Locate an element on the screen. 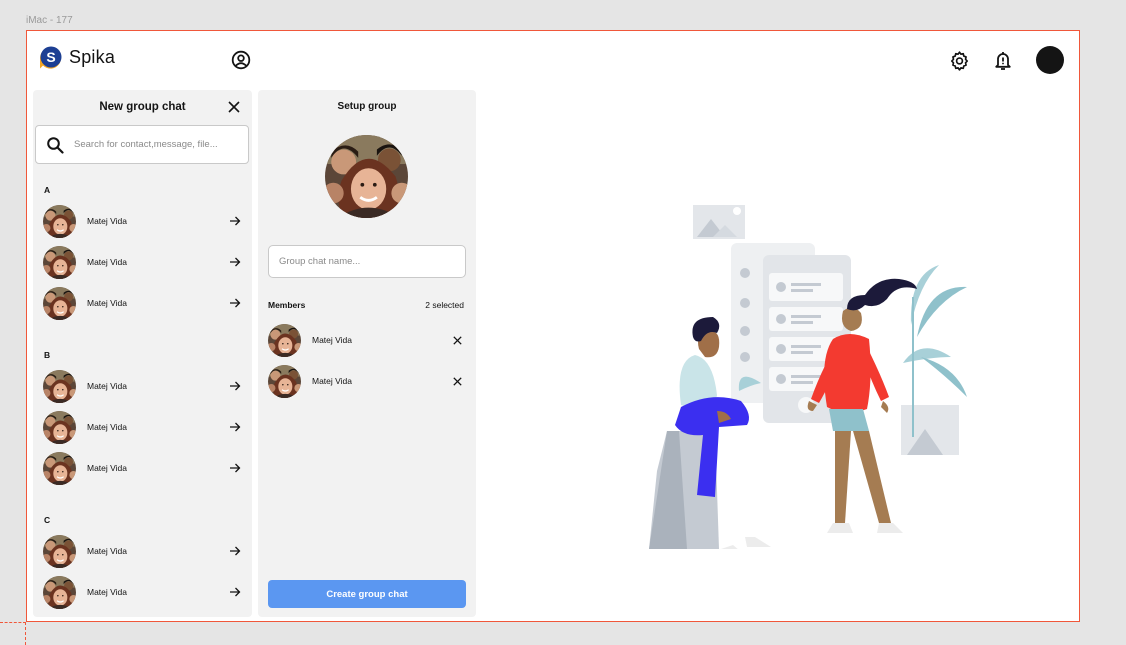 Image resolution: width=1126 pixels, height=645 pixels. close-icon is located at coordinates (234, 107).